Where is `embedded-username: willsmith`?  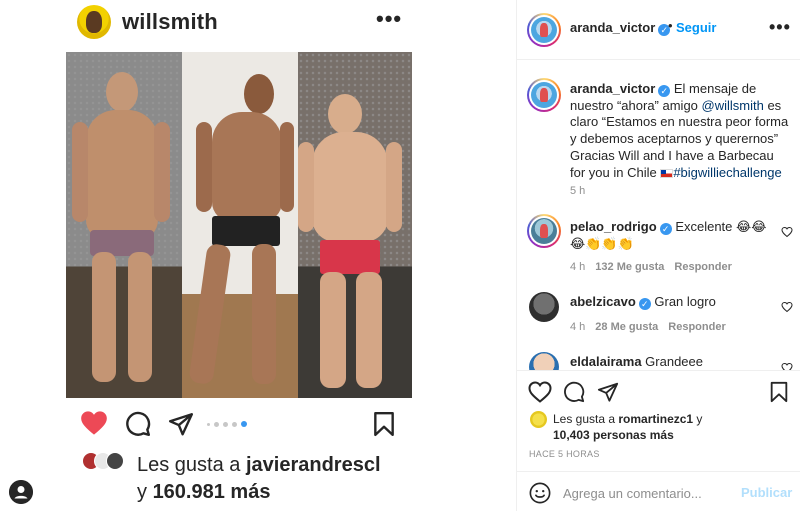 embedded-username: willsmith is located at coordinates (170, 21).